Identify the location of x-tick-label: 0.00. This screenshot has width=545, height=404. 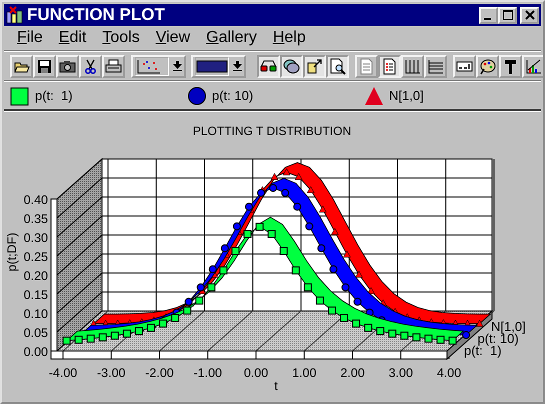
(256, 373).